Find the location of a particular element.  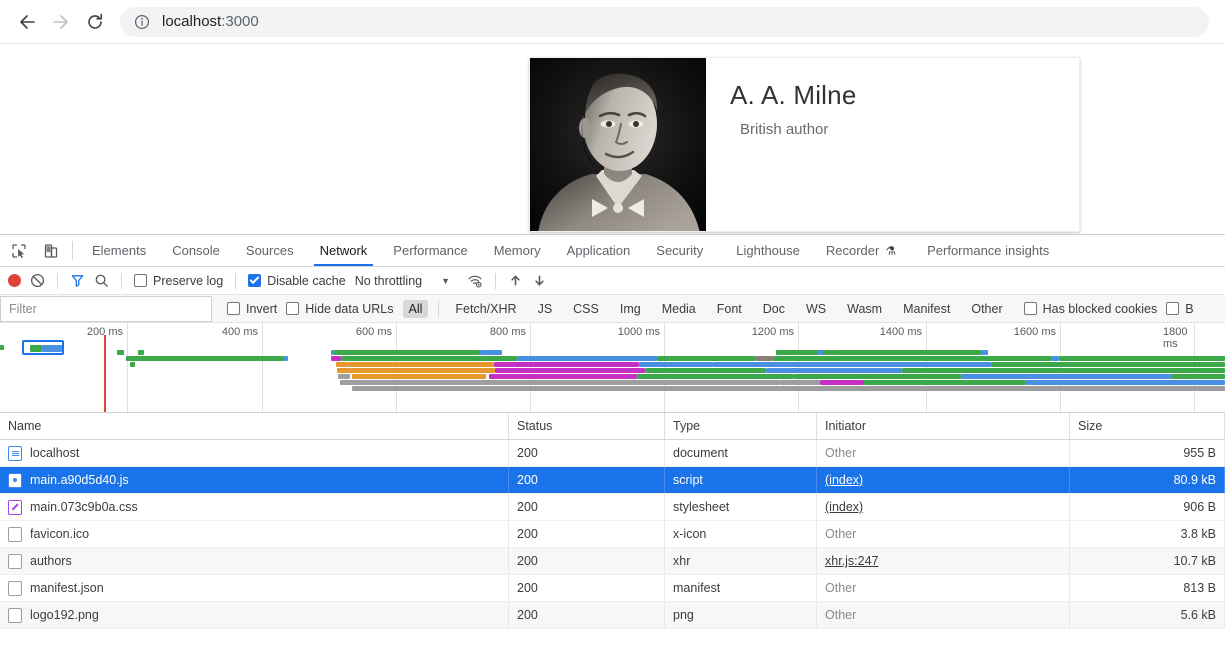

column-header-status: Status is located at coordinates (587, 426).